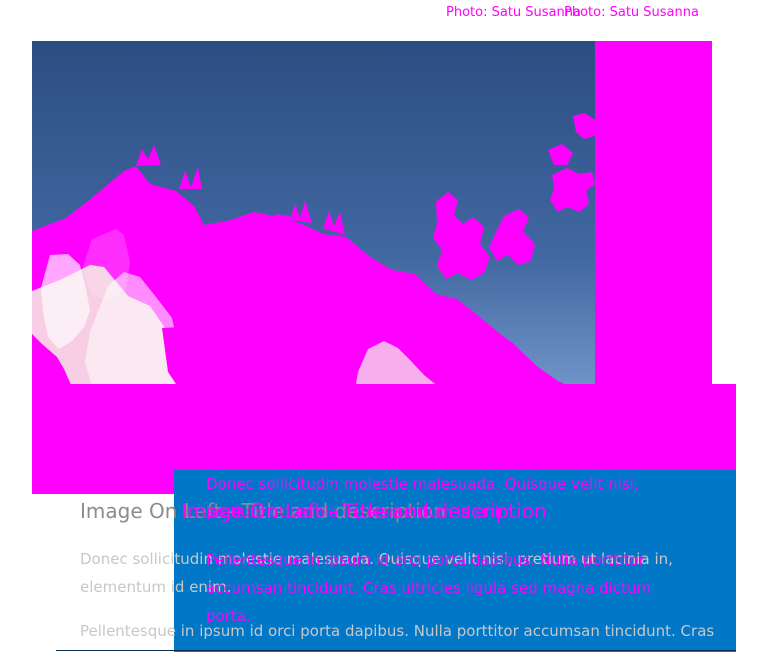 This screenshot has width=768, height=652. Describe the element at coordinates (631, 12) in the screenshot. I see `photo-credit-second: Photo: Satu Susanna` at that location.